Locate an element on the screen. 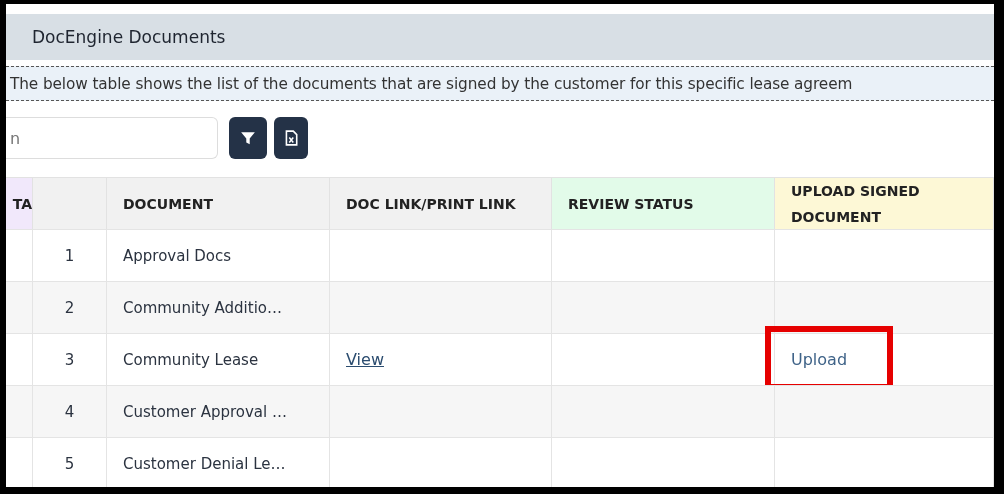 This screenshot has height=494, width=1004. export-button is located at coordinates (291, 138).